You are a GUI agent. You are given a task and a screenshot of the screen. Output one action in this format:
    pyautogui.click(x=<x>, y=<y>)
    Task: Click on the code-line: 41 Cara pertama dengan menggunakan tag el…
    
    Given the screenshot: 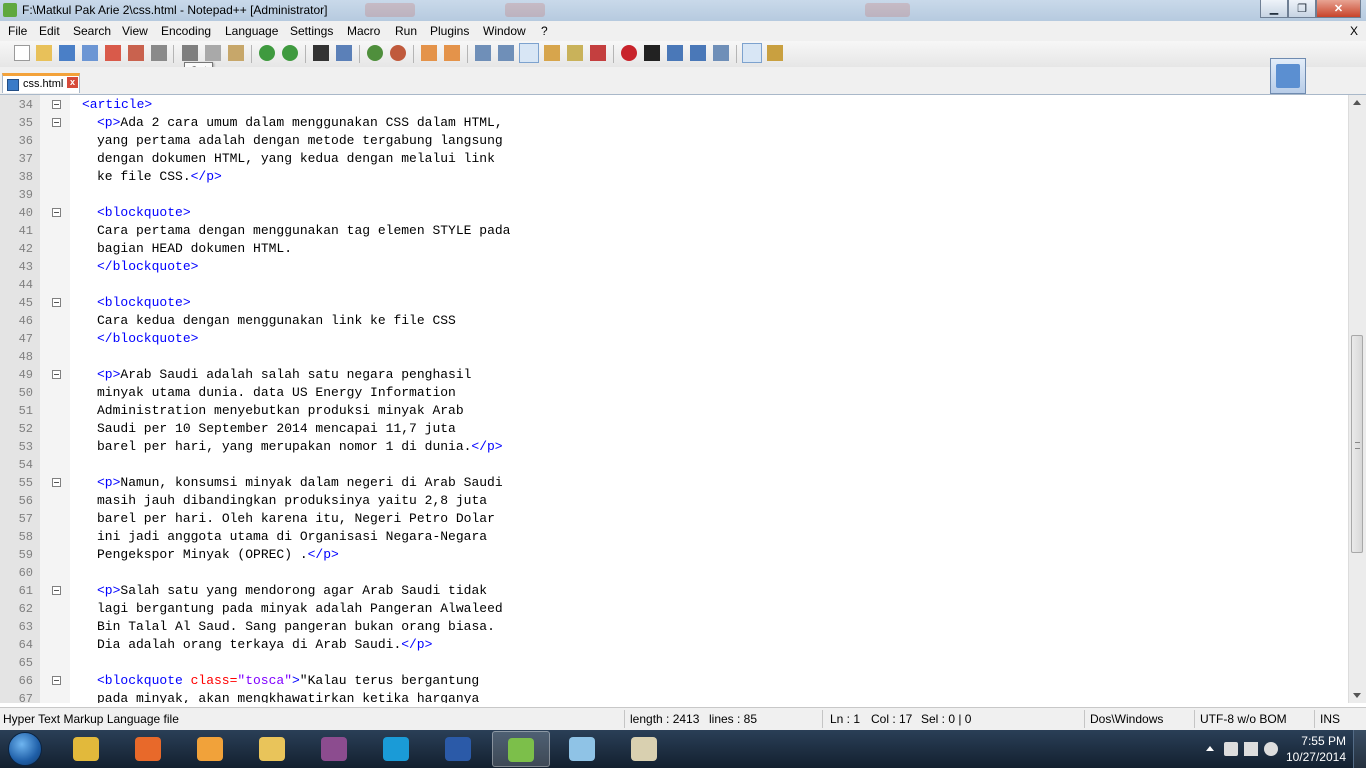 What is the action you would take?
    pyautogui.click(x=673, y=231)
    